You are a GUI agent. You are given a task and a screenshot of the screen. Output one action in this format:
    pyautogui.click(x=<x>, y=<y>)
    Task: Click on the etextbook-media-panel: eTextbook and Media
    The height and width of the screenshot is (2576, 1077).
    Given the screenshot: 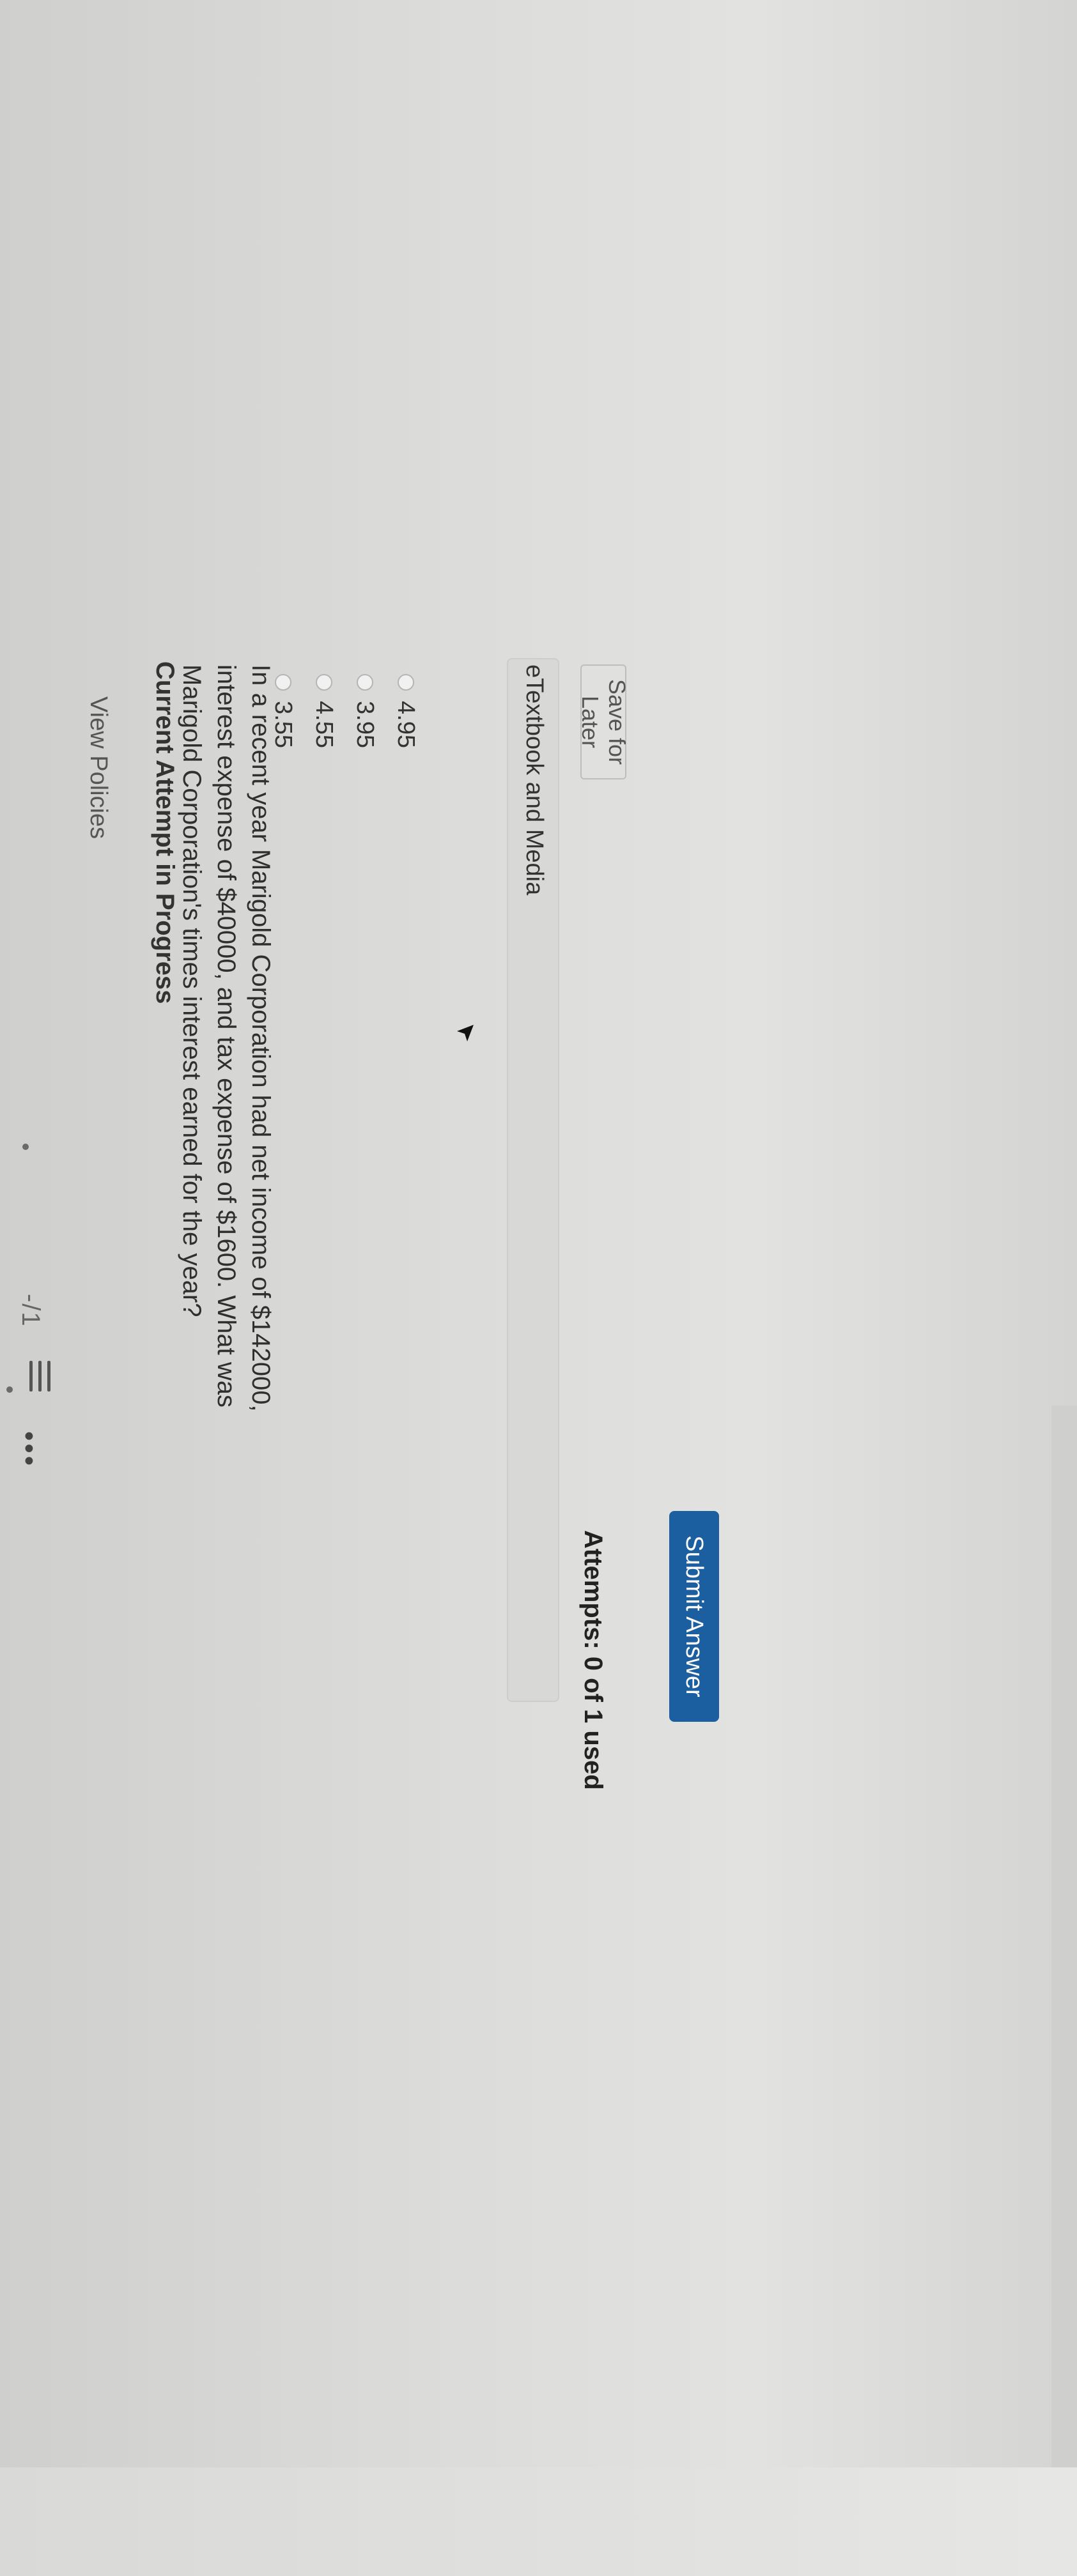 What is the action you would take?
    pyautogui.click(x=533, y=1180)
    